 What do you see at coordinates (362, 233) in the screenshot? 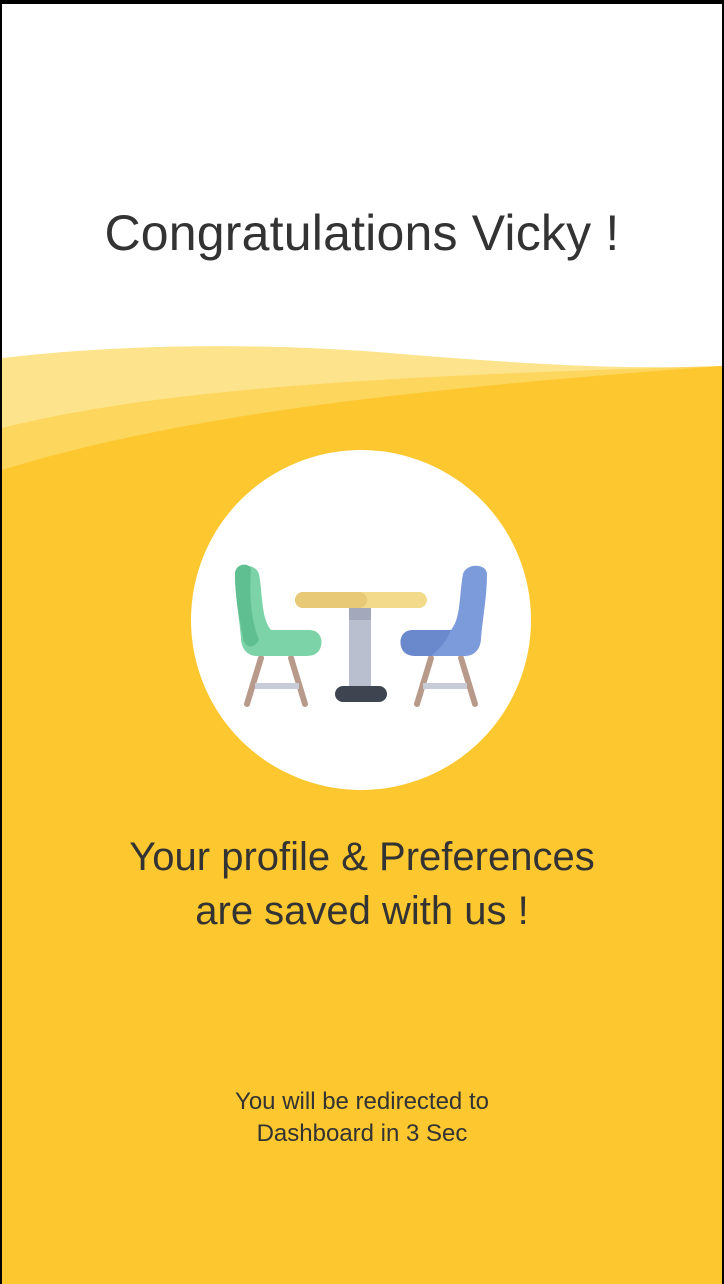
I see `page-title: Congratulations Vicky !` at bounding box center [362, 233].